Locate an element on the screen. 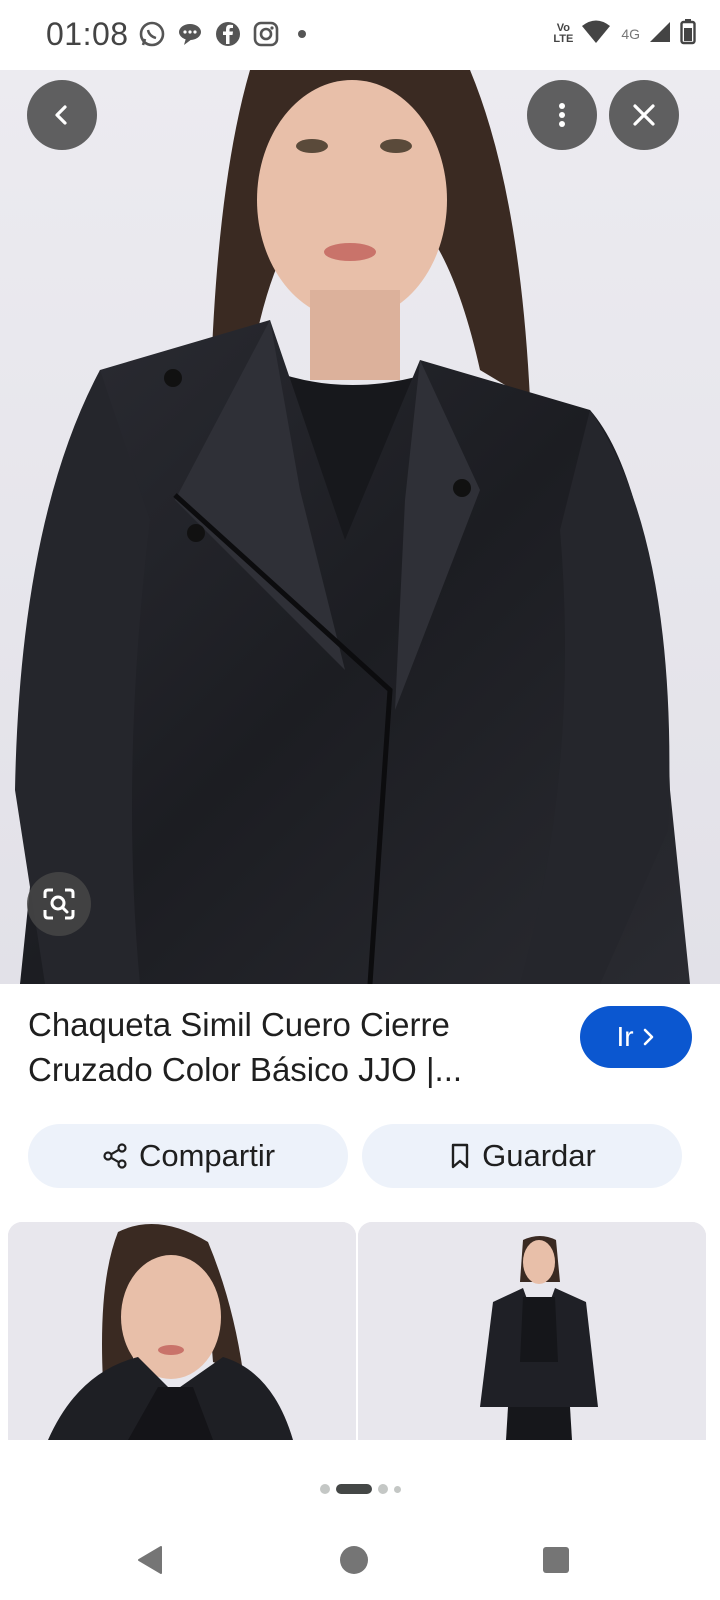  volte-indicator: Vo LTE is located at coordinates (563, 33).